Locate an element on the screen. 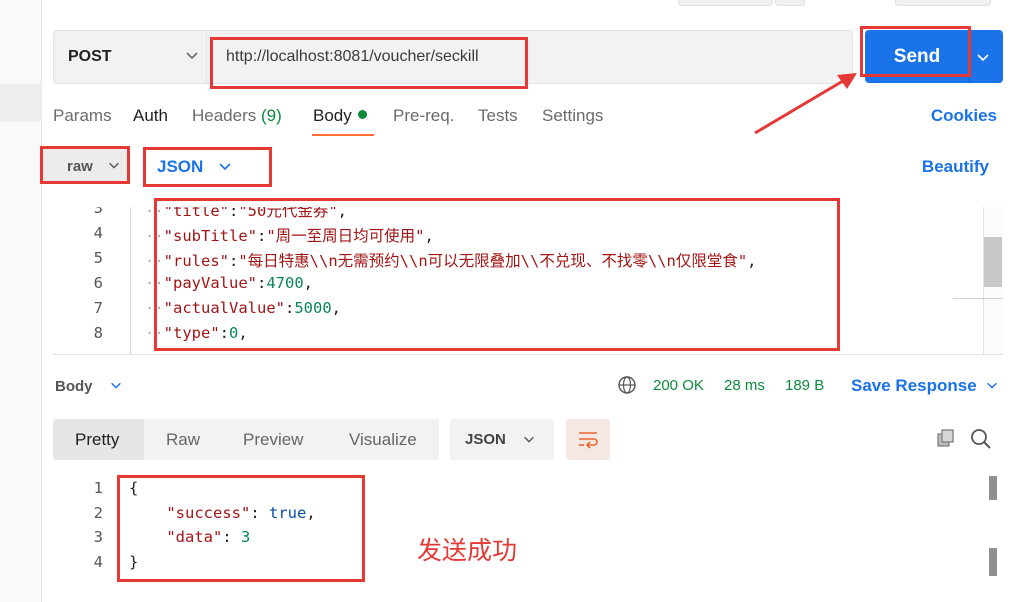 This screenshot has width=1029, height=602. annotation-arrow-icon is located at coordinates (805, 104).